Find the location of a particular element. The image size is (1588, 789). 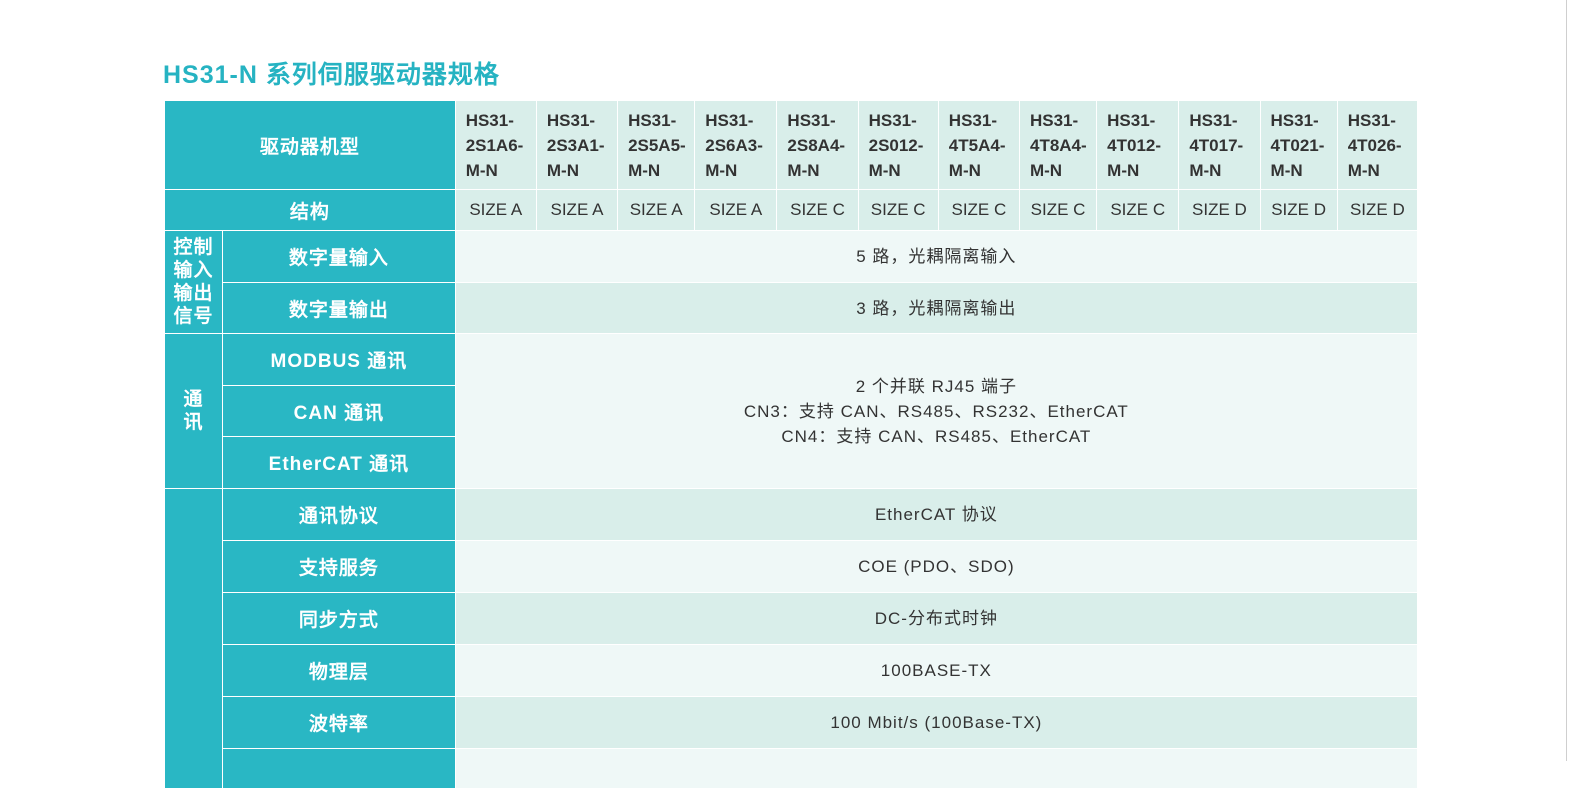

io-group-line: 信号 is located at coordinates (193, 316).